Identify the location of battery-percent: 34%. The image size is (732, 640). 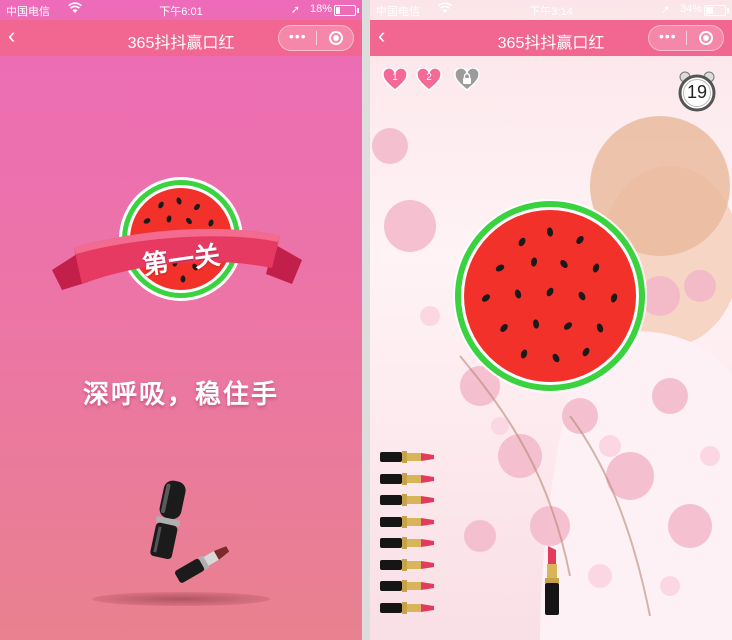
(690, 9).